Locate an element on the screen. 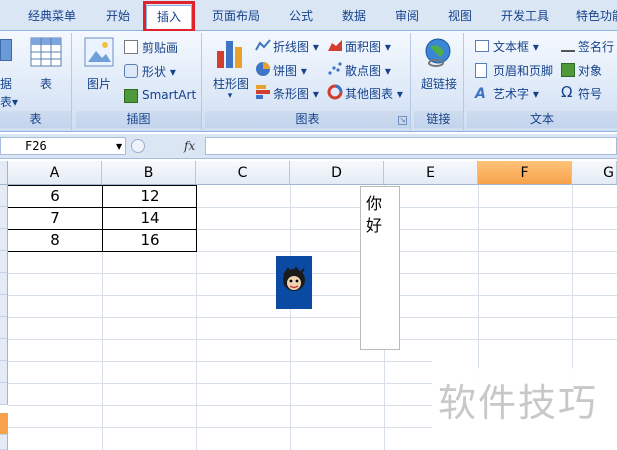  area-chart-icon is located at coordinates (335, 45).